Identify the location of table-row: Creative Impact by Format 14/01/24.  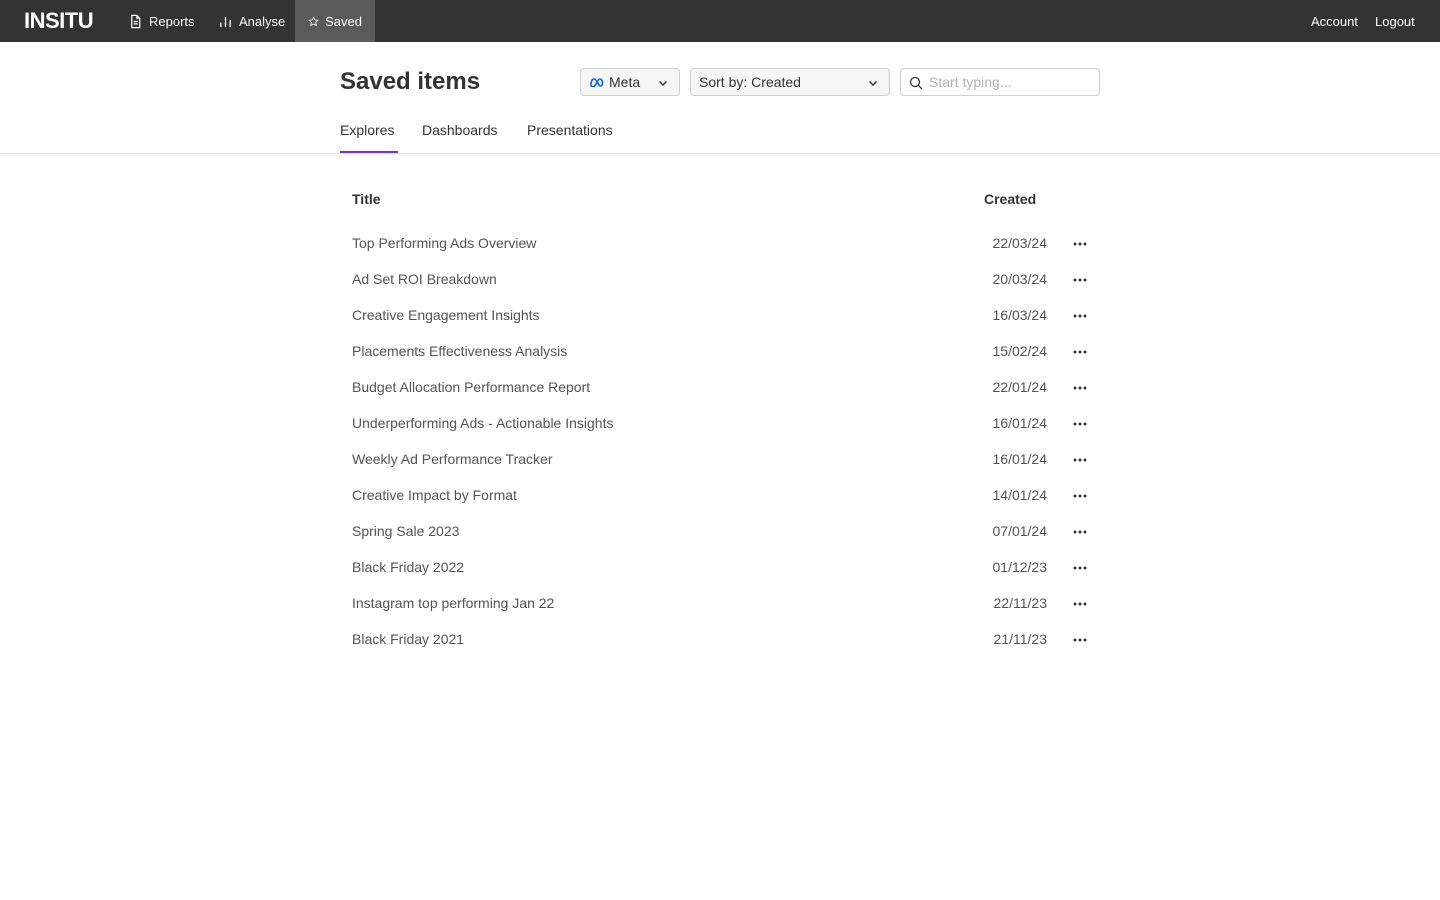
(720, 496).